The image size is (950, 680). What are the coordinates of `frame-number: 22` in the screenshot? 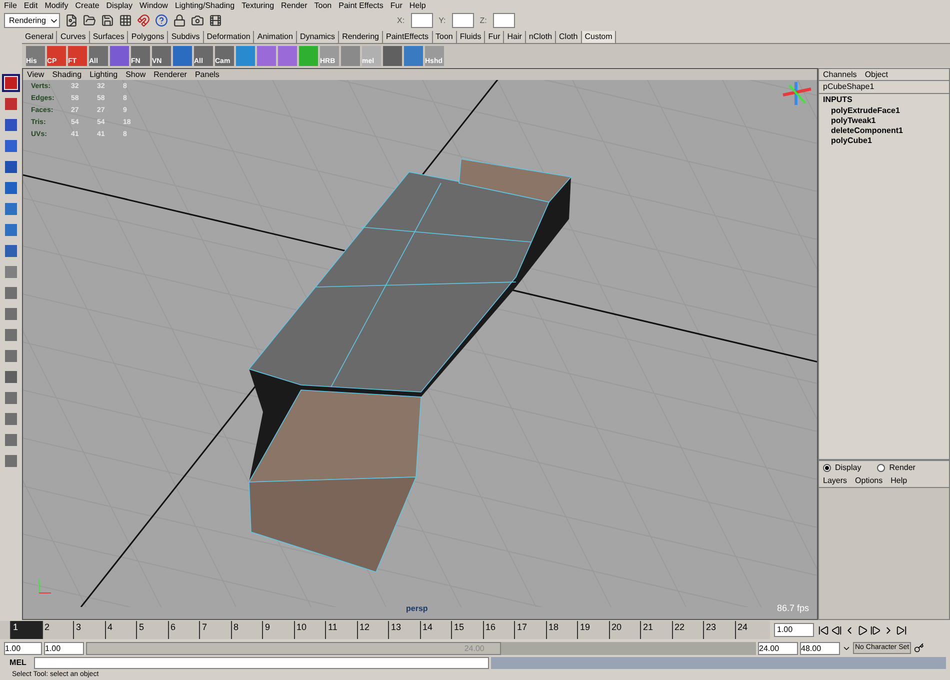 It's located at (687, 630).